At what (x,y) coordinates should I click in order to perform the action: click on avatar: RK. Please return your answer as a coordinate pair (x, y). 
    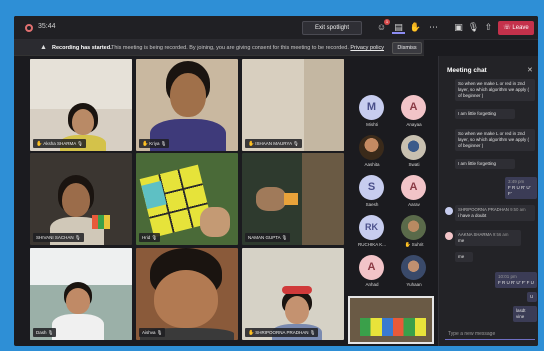
    Looking at the image, I should click on (371, 227).